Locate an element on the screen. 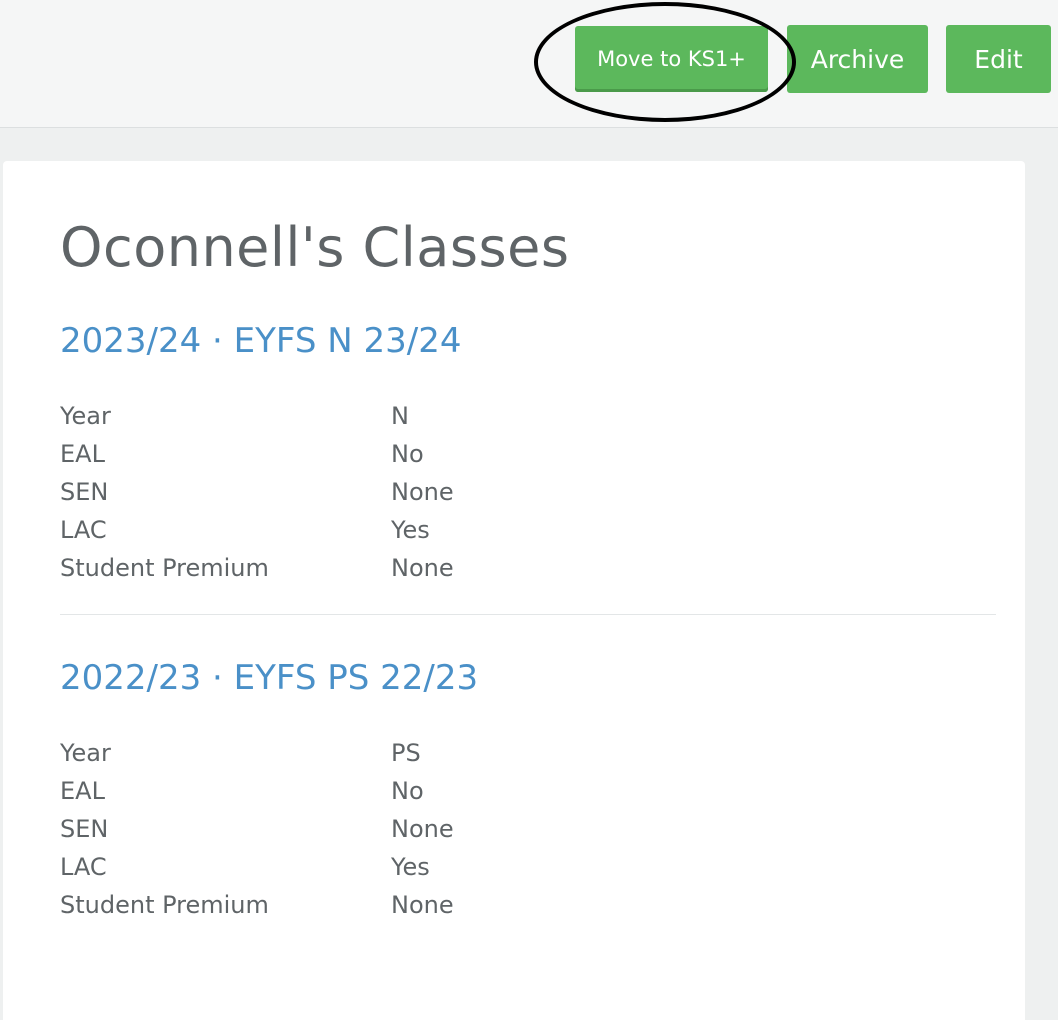  archive-button: Archive is located at coordinates (857, 59).